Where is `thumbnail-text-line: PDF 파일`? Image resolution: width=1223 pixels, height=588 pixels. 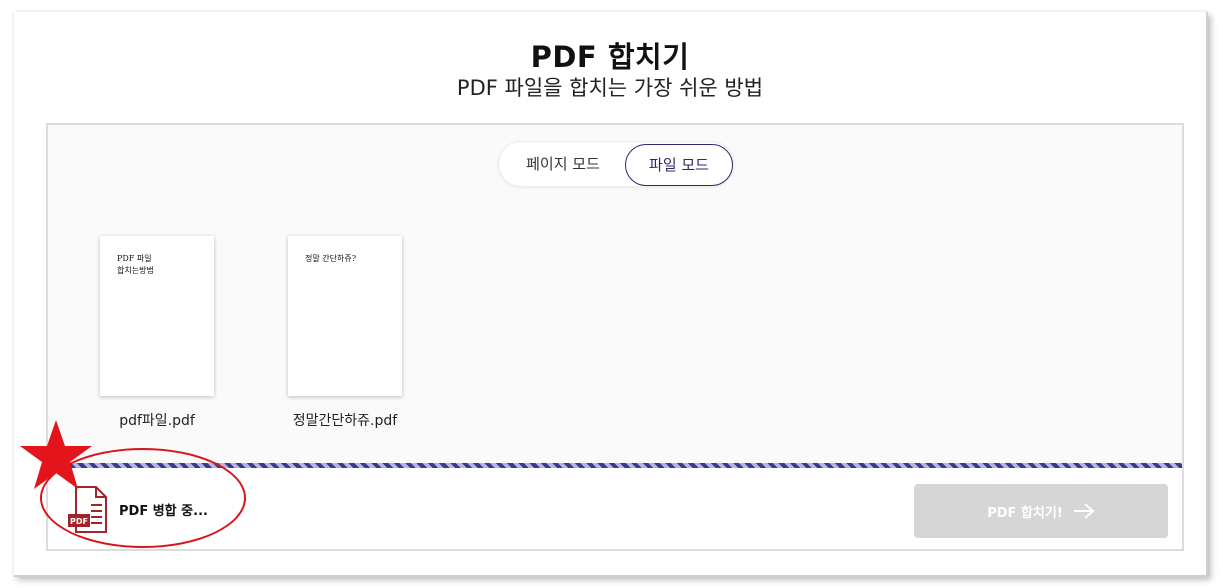 thumbnail-text-line: PDF 파일 is located at coordinates (134, 258).